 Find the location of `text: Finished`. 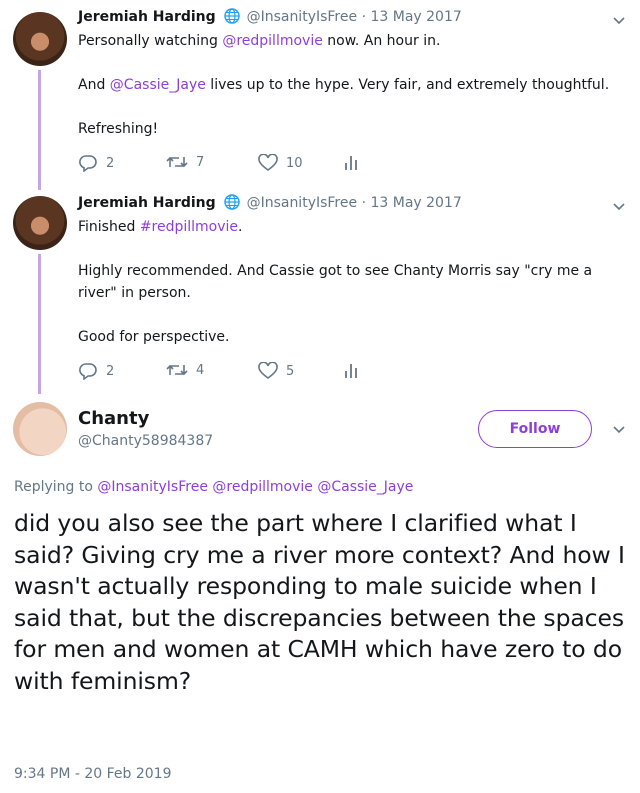

text: Finished is located at coordinates (109, 227).